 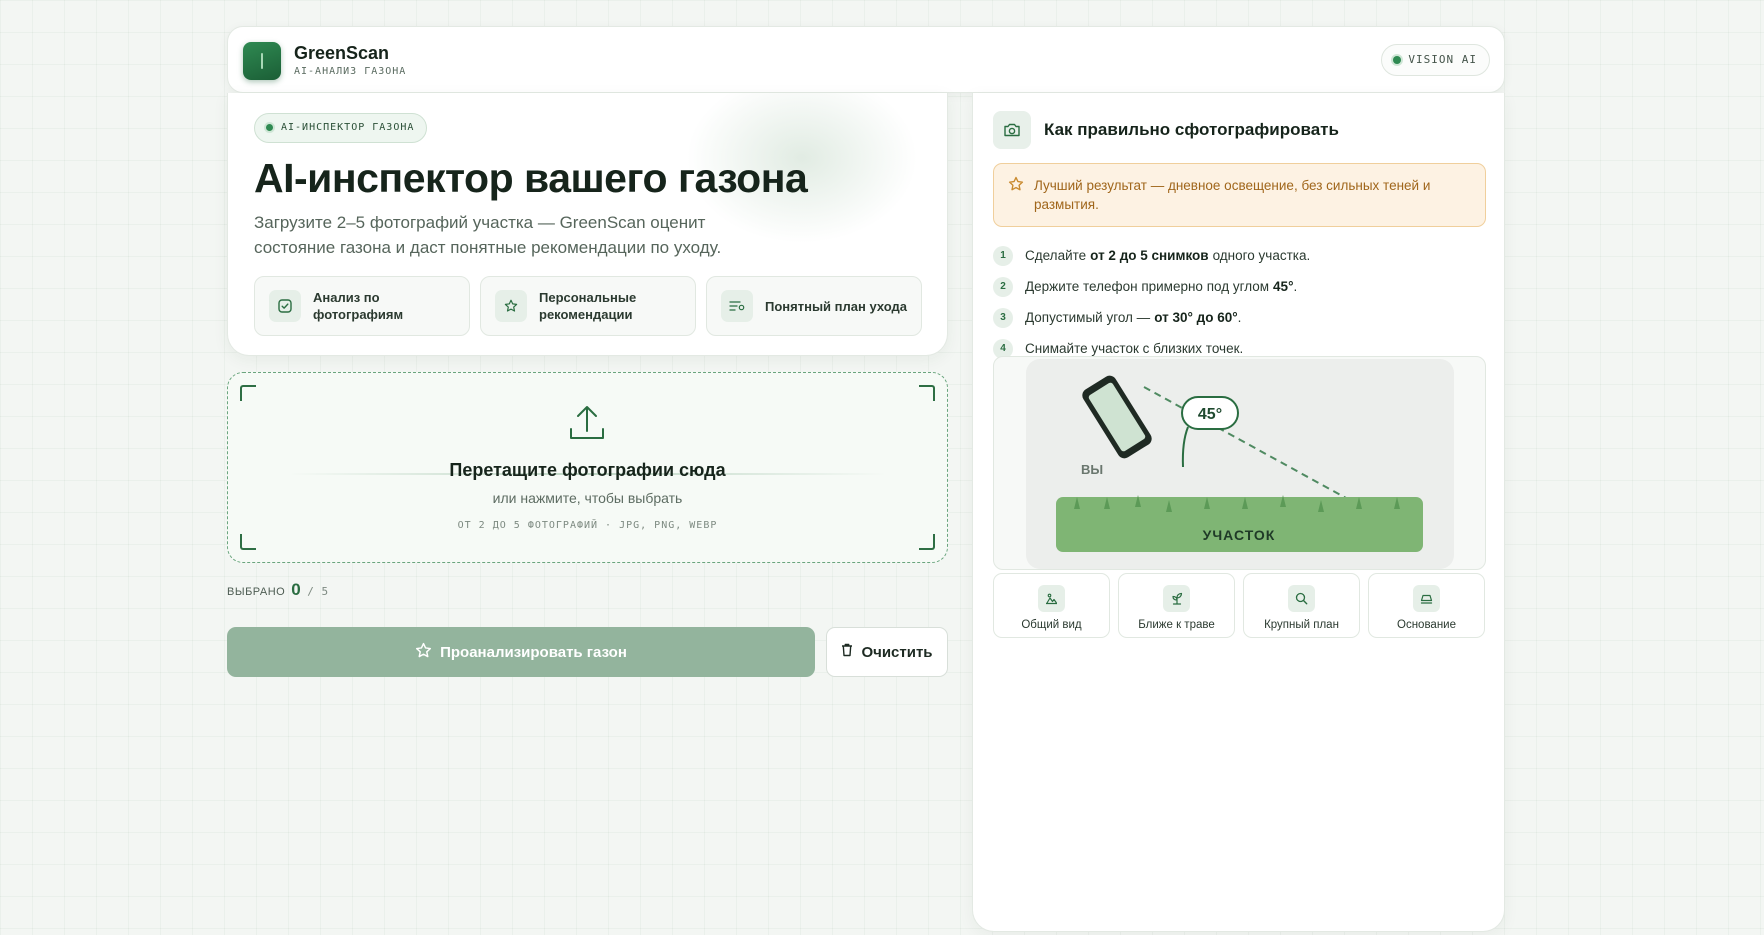 What do you see at coordinates (866, 59) in the screenshot?
I see `app-header: GreenScan AI-АНАЛИЗ ГАЗОНА VISION AI` at bounding box center [866, 59].